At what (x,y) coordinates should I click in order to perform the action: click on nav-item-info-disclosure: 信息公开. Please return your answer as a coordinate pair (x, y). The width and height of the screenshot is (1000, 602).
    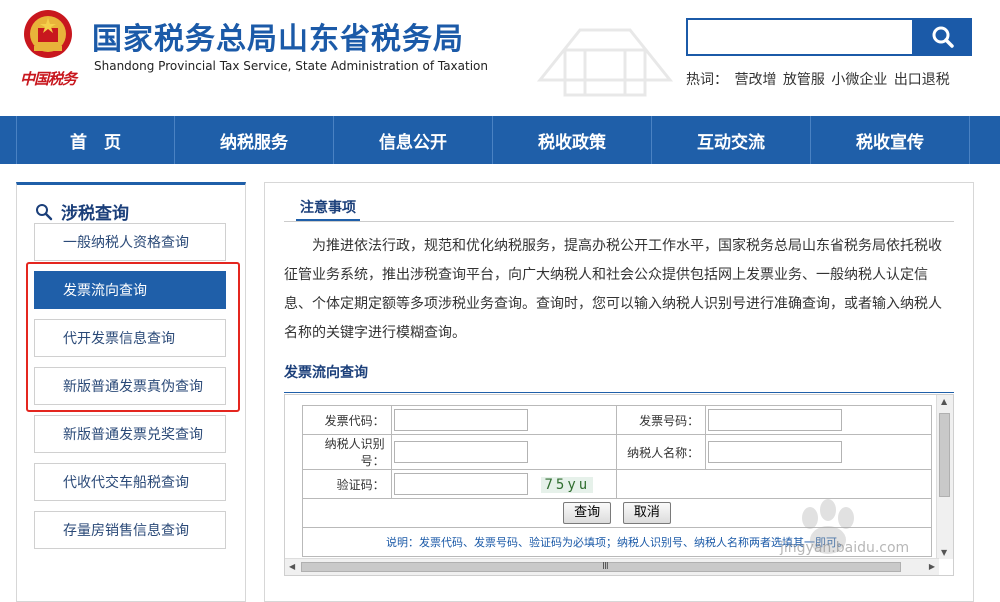
    Looking at the image, I should click on (413, 140).